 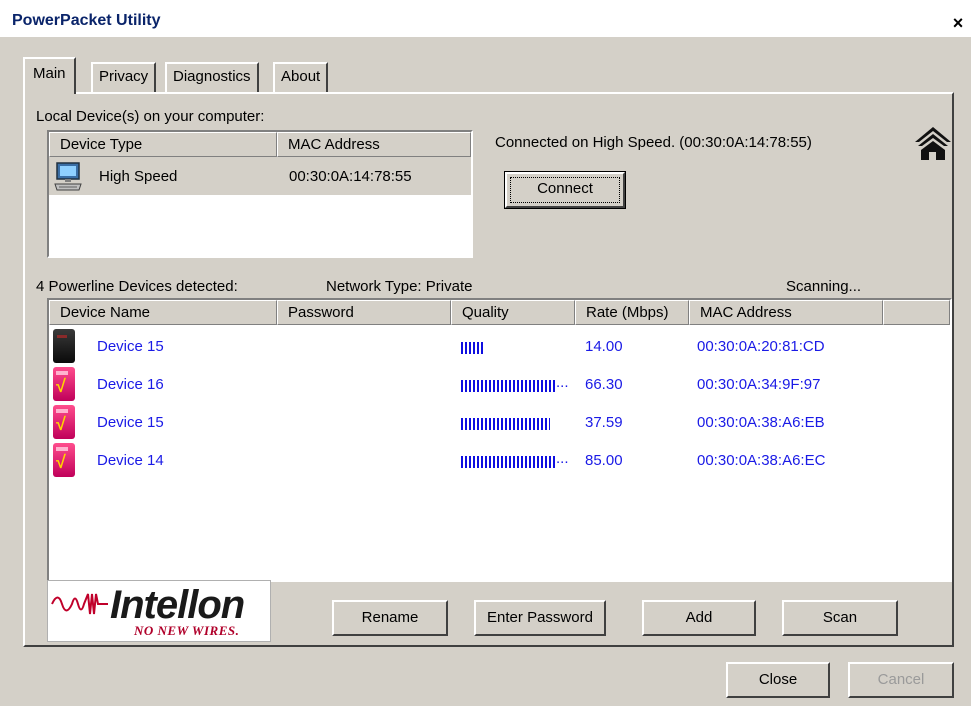 I want to click on connect-button-label: Connect, so click(x=565, y=188).